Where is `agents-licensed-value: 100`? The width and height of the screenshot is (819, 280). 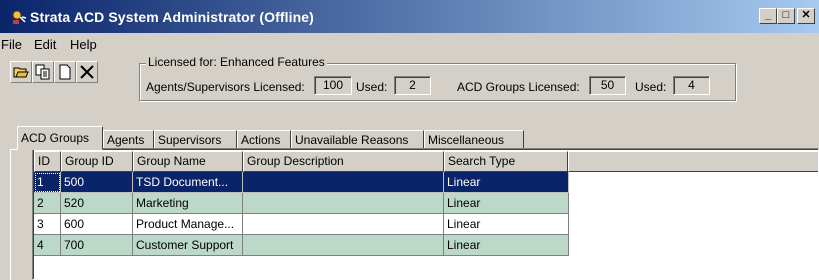 agents-licensed-value: 100 is located at coordinates (333, 85).